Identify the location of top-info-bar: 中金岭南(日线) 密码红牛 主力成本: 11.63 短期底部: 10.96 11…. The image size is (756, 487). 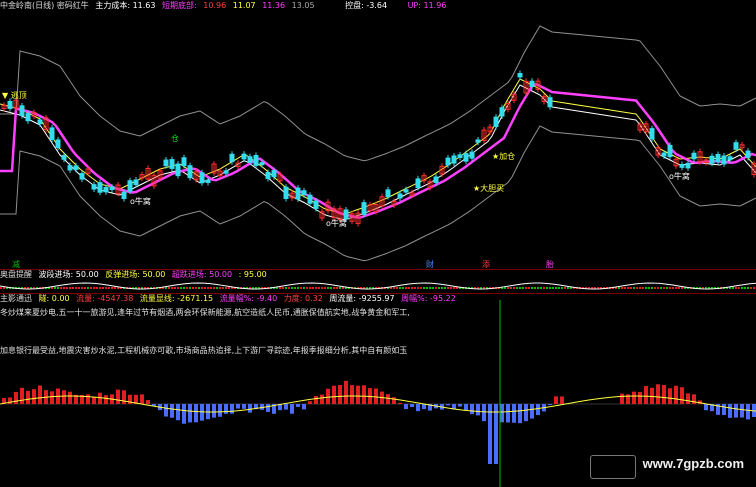
(225, 5).